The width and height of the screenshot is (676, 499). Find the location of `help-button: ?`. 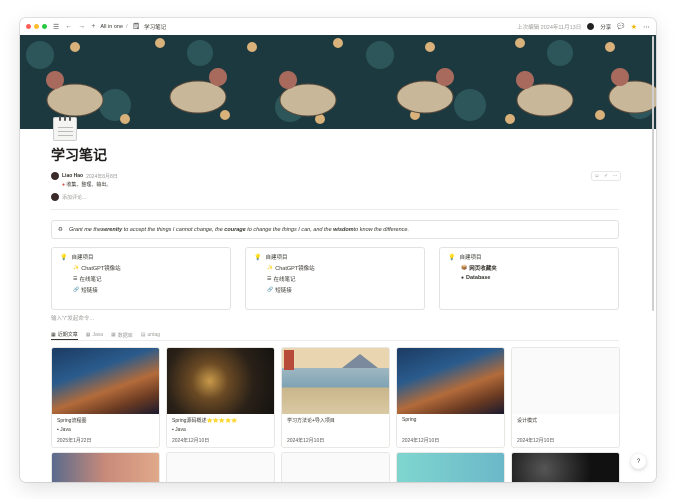

help-button: ? is located at coordinates (638, 461).